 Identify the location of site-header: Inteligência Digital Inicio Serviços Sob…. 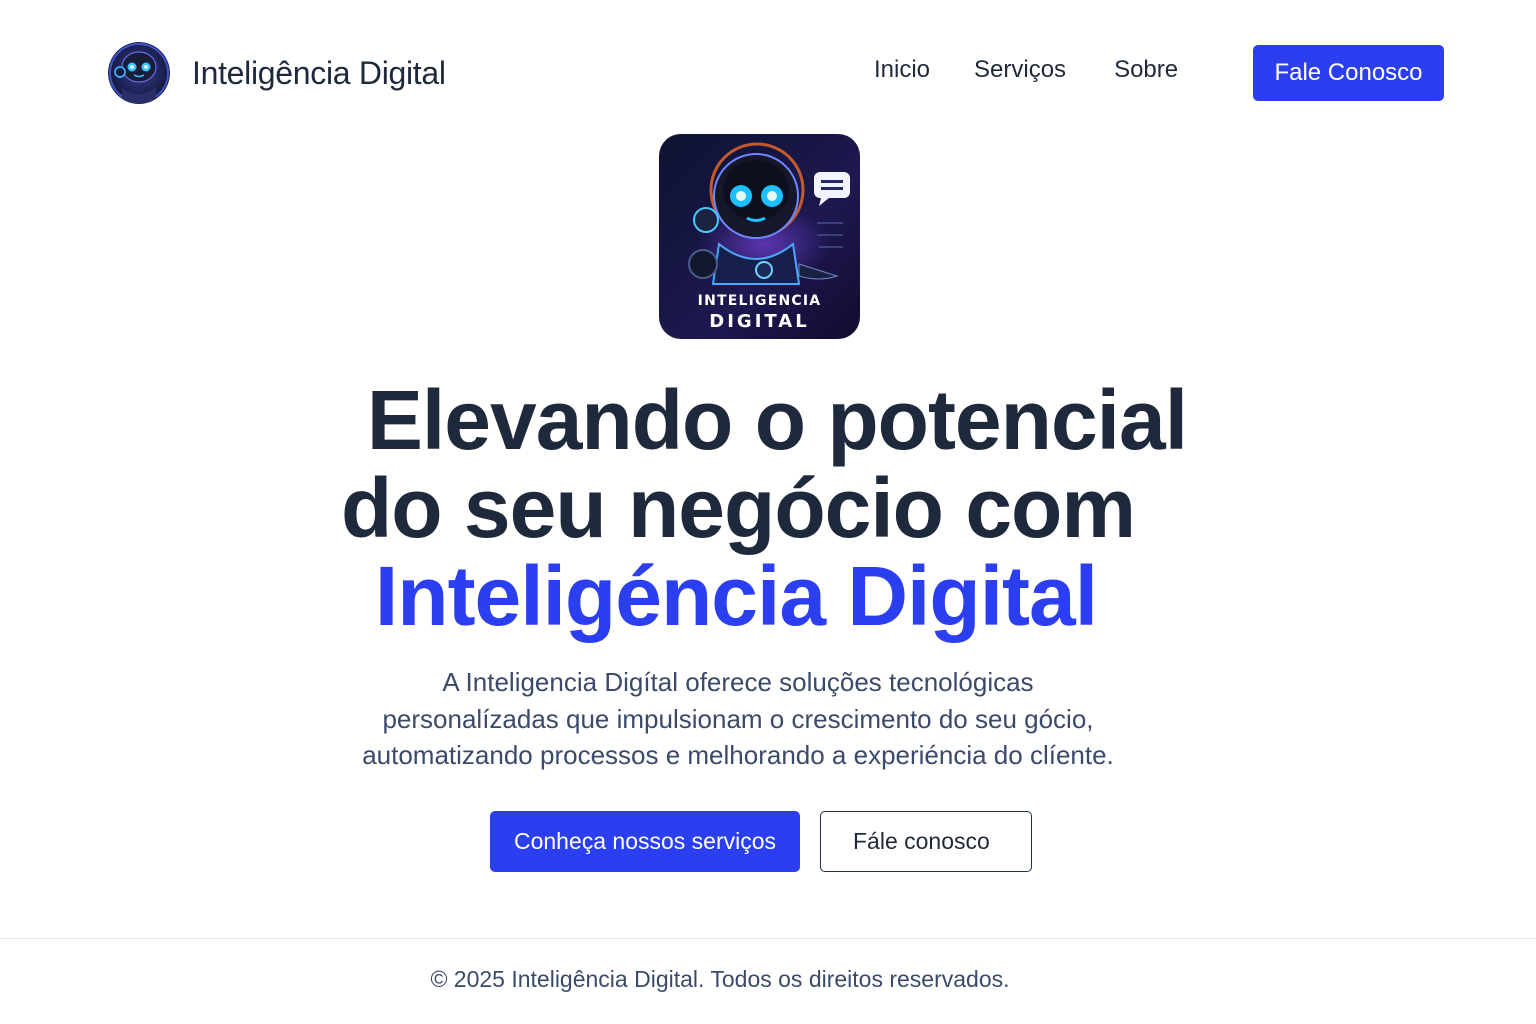
(768, 70).